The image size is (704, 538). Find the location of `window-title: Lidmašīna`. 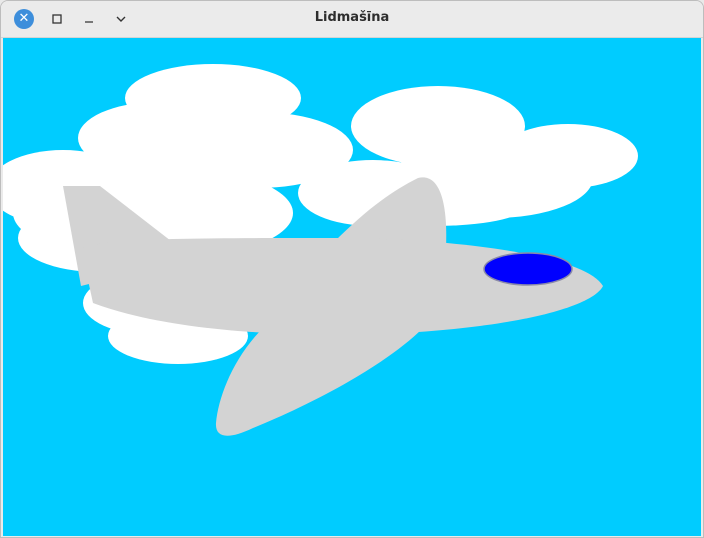

window-title: Lidmašīna is located at coordinates (352, 17).